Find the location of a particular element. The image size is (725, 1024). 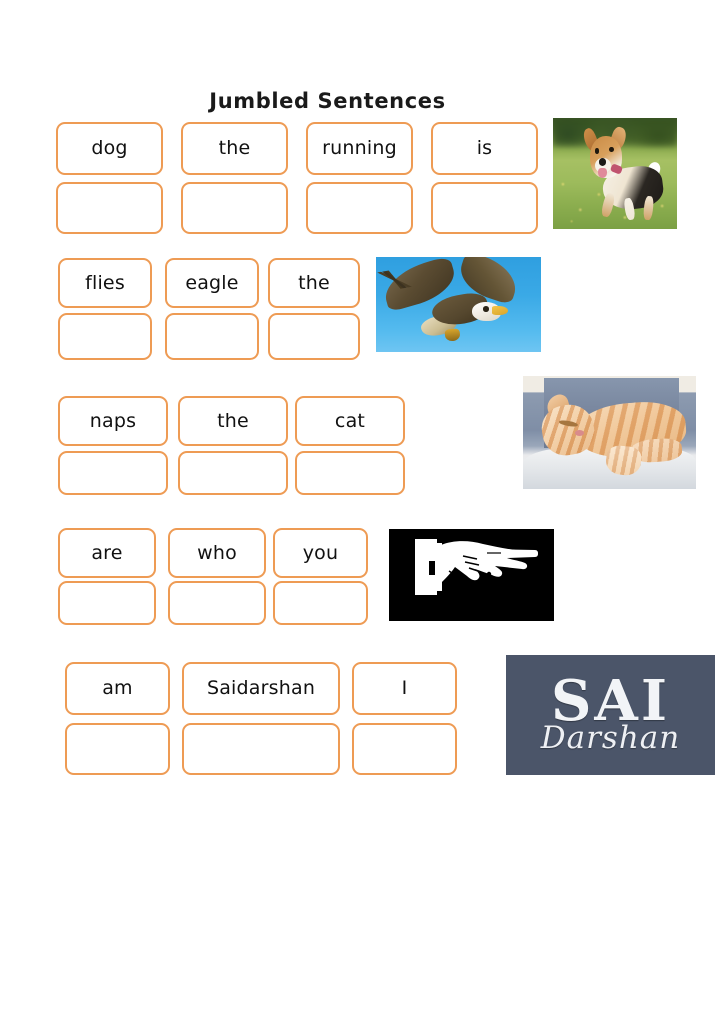

word-label: cat is located at coordinates (350, 420).